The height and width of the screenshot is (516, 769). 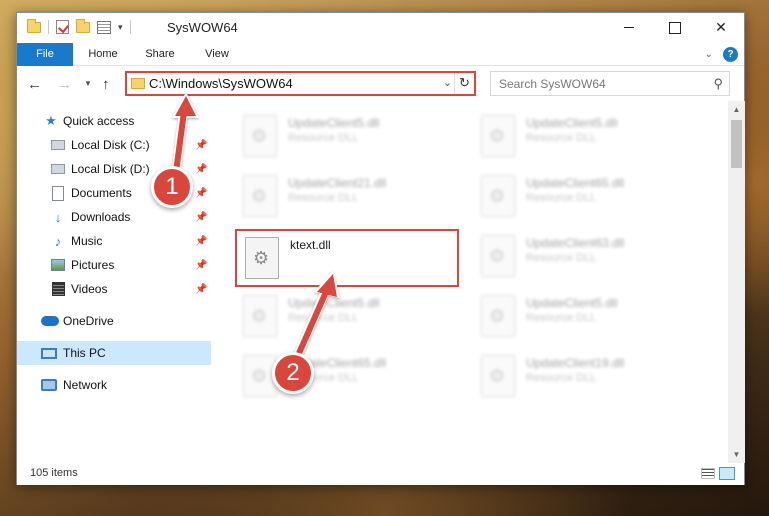 I want to click on sidebar-item-label: Local Disk (D:), so click(x=110, y=169).